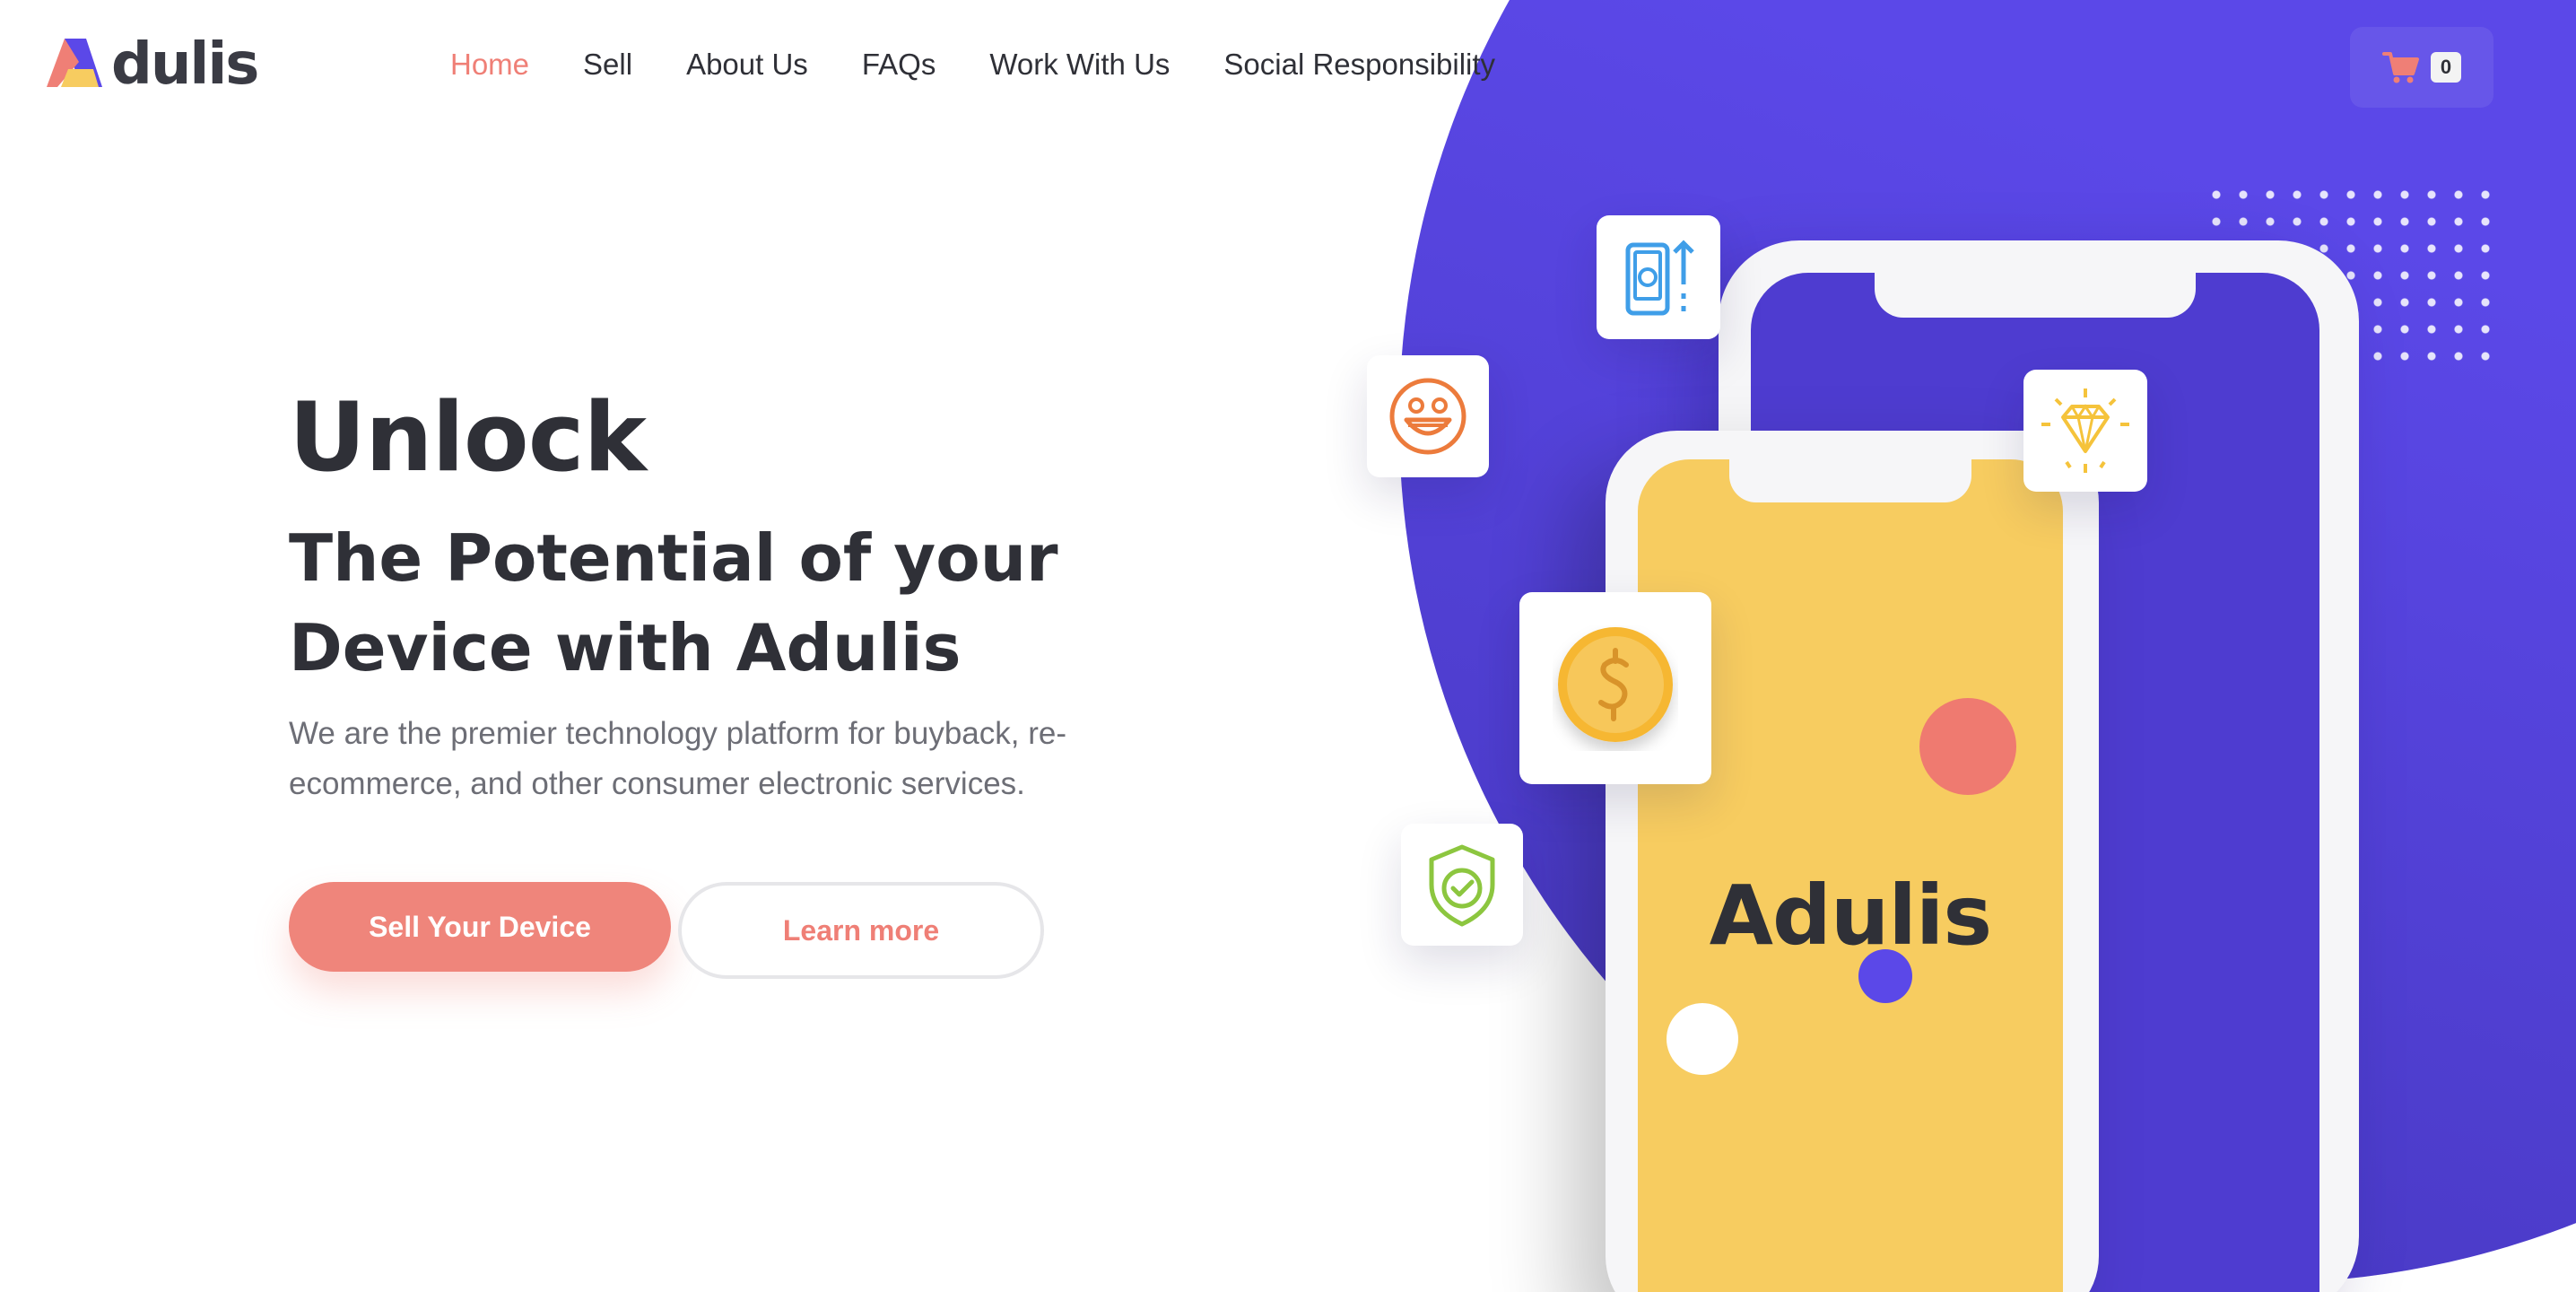 The width and height of the screenshot is (2576, 1292). Describe the element at coordinates (1850, 916) in the screenshot. I see `phone-brand-text: Adulis` at that location.